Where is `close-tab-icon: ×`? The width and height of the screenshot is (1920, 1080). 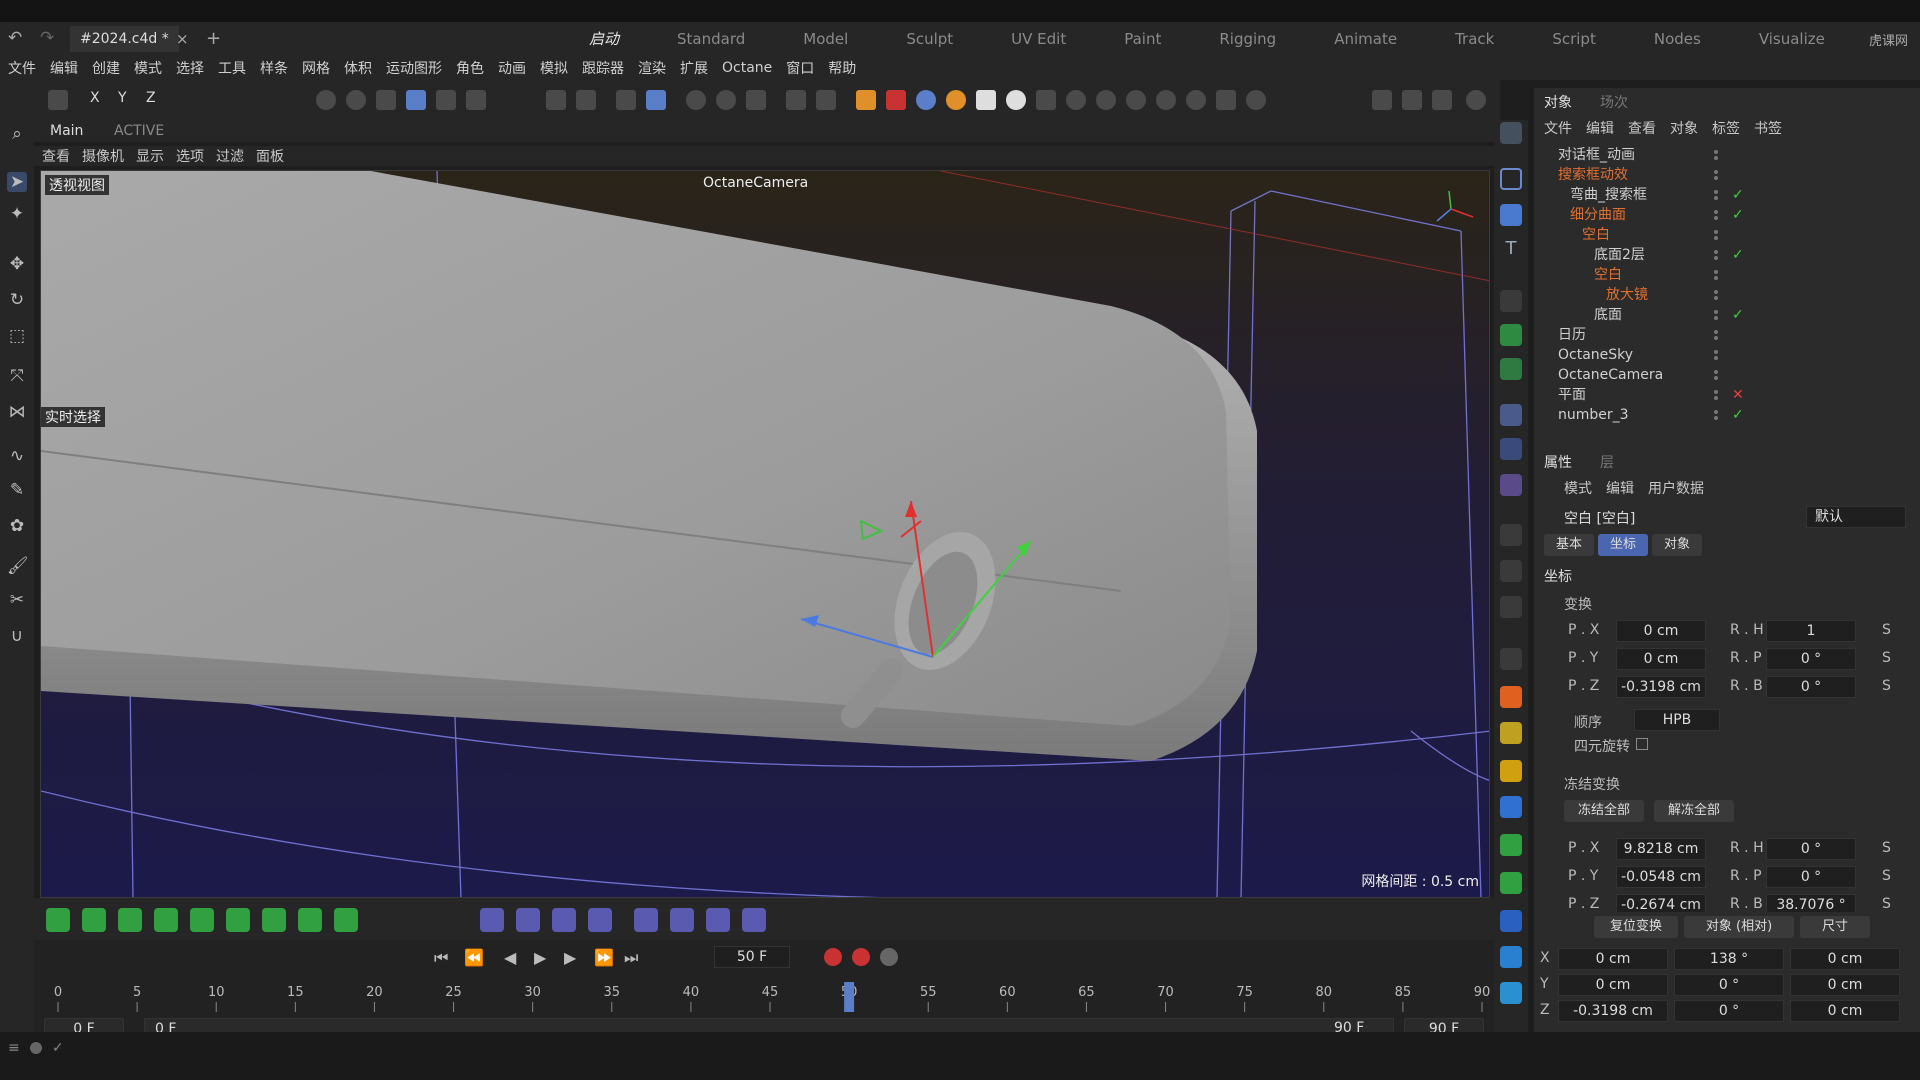 close-tab-icon: × is located at coordinates (182, 39).